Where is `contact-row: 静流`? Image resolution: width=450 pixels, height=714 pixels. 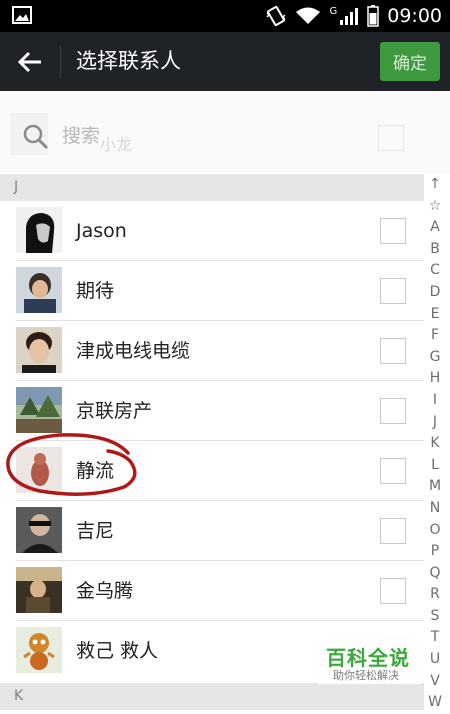
contact-row: 静流 is located at coordinates (212, 471).